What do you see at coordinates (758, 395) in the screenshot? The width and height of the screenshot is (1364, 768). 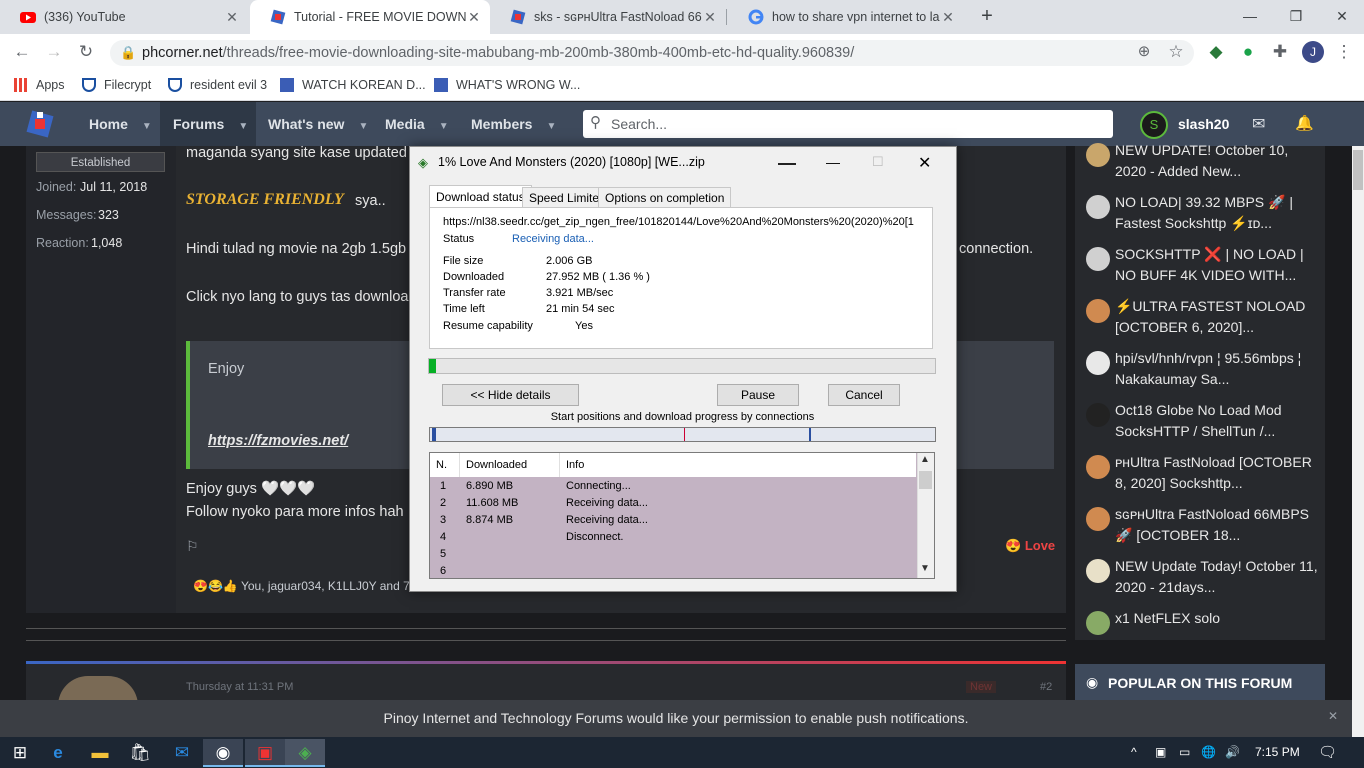 I see `pause-button: Pause` at bounding box center [758, 395].